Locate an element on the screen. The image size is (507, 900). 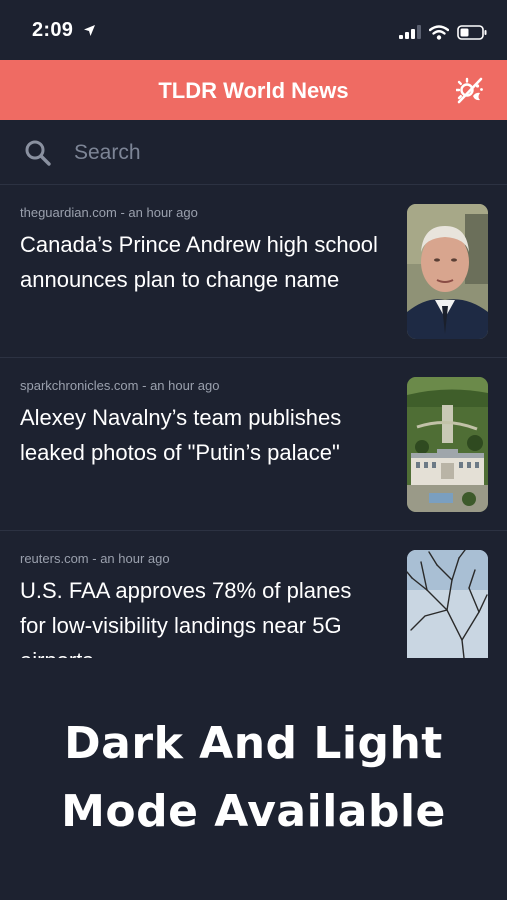
article-source: reuters.com is located at coordinates (54, 558).